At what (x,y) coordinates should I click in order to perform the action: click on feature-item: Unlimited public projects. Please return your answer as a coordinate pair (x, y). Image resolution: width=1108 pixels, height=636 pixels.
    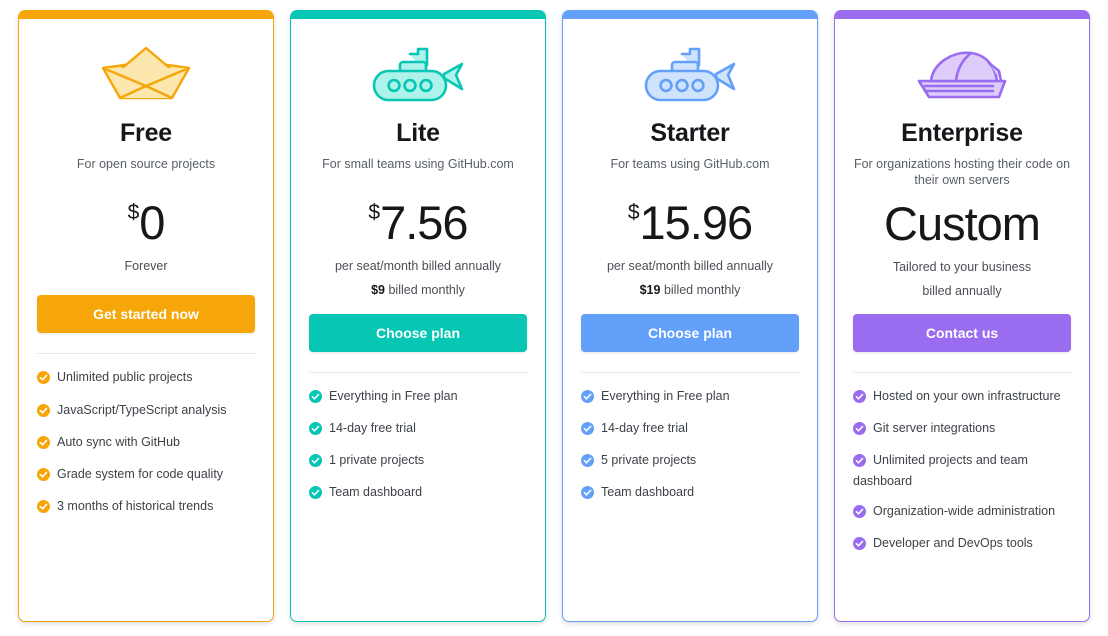
    Looking at the image, I should click on (146, 378).